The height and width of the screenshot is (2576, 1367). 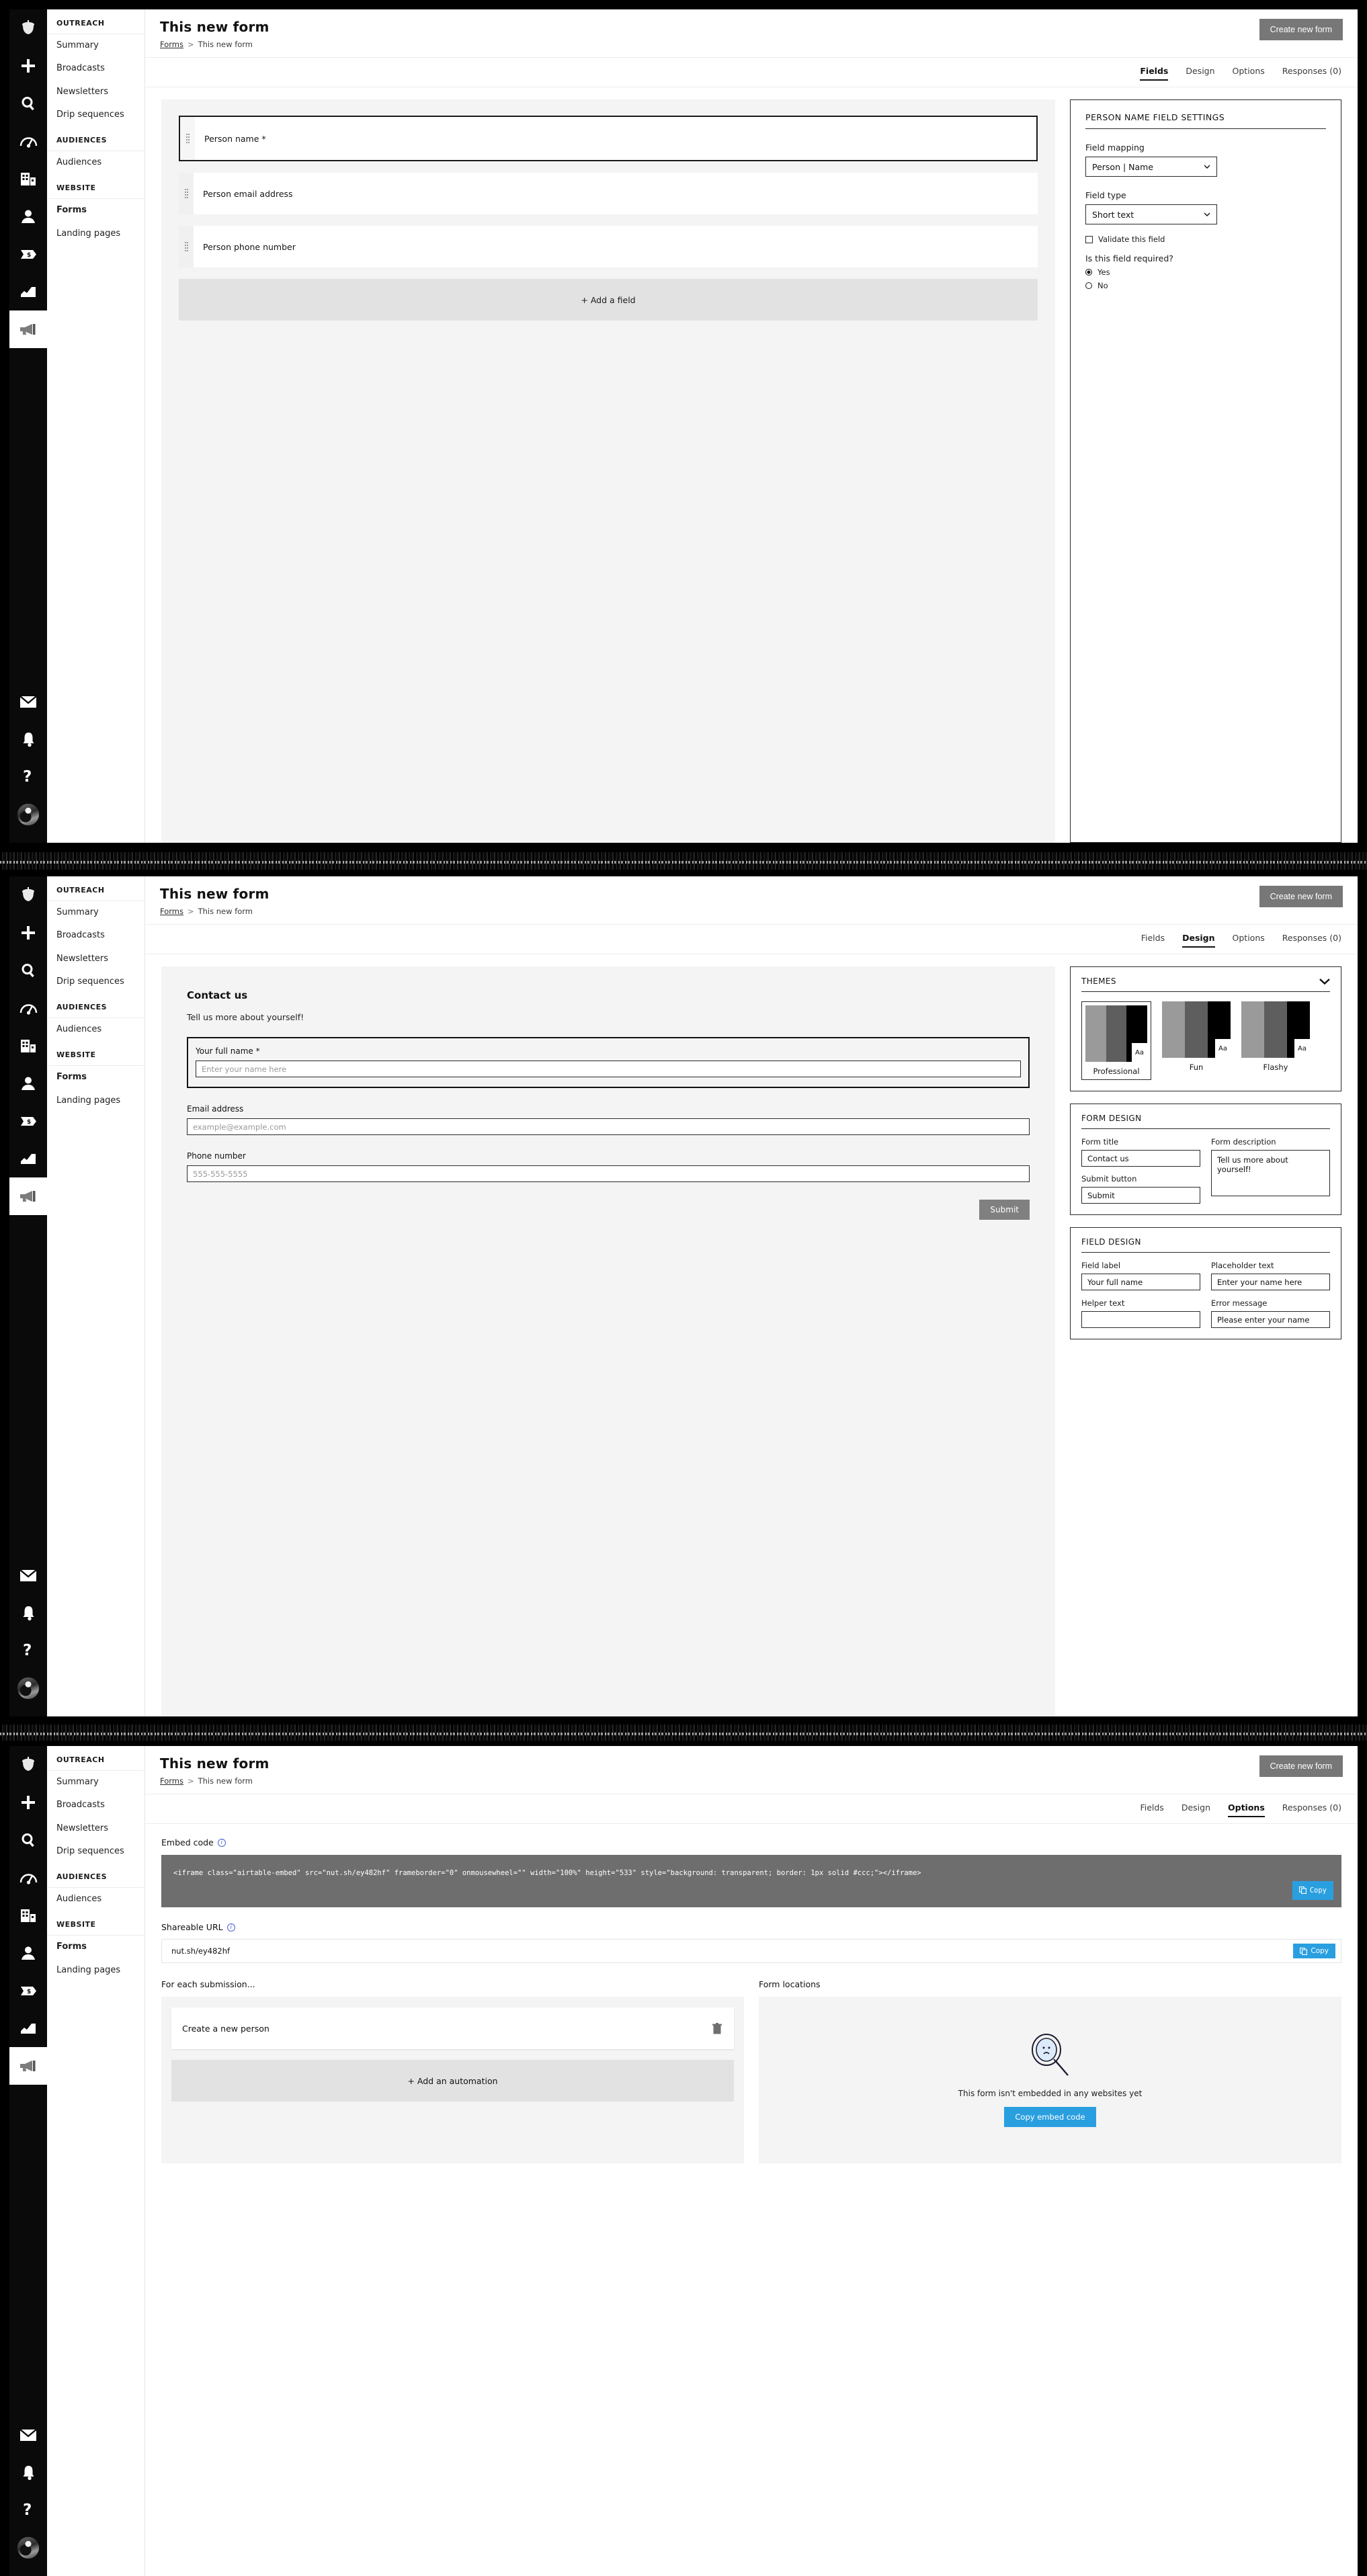 I want to click on preview-field-input: Enter your name here, so click(x=608, y=1069).